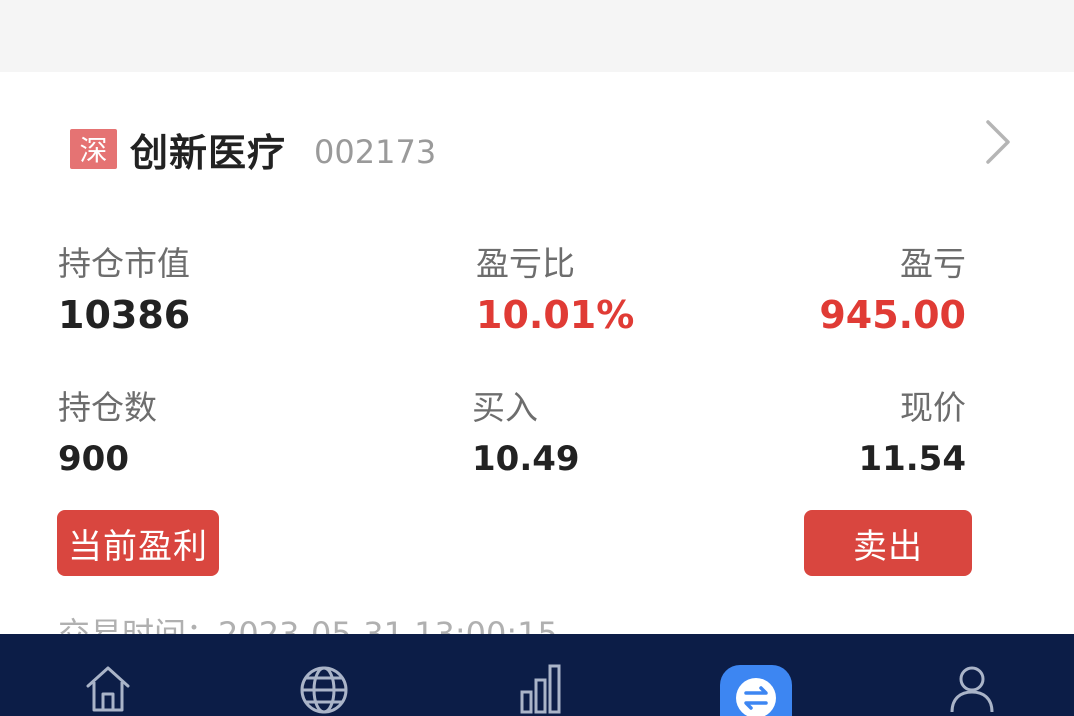 This screenshot has height=716, width=1074. What do you see at coordinates (138, 543) in the screenshot?
I see `current-profit-button: 当前盈利` at bounding box center [138, 543].